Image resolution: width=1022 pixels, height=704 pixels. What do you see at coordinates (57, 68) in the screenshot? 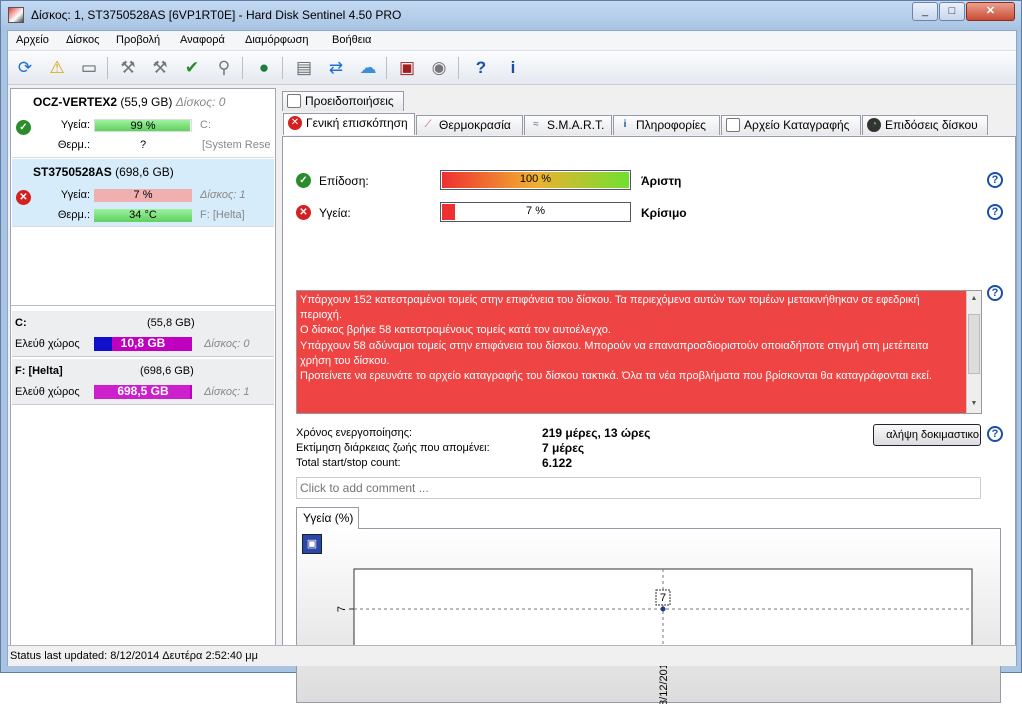
I see `warning-icon: ⚠` at bounding box center [57, 68].